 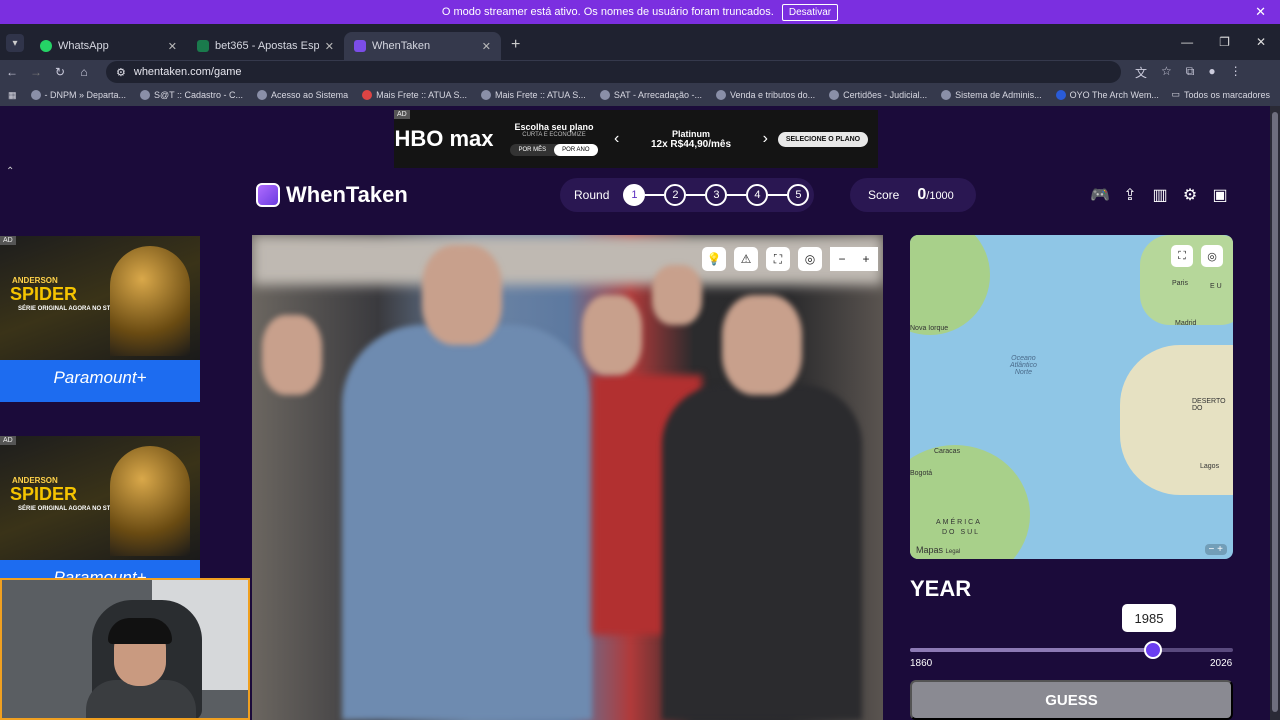 What do you see at coordinates (121, 72) in the screenshot?
I see `site-info-icon: ⚙` at bounding box center [121, 72].